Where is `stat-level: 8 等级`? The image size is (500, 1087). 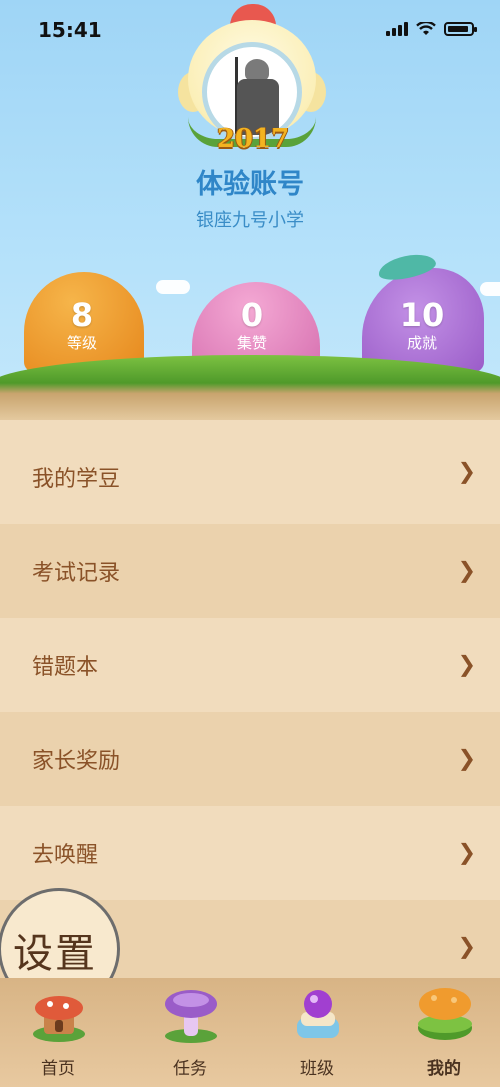
stat-level: 8 等级 is located at coordinates (82, 324).